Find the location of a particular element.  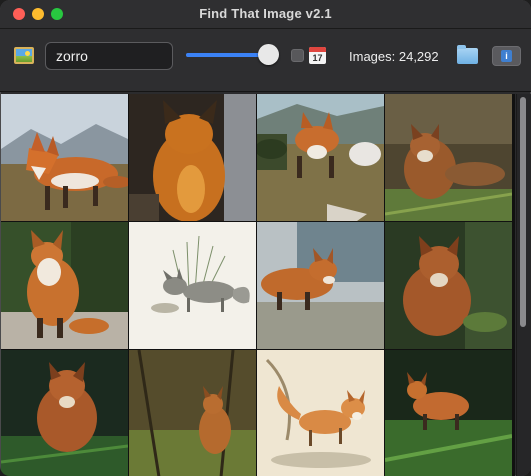

images-count-label: Images: 24,292 is located at coordinates (394, 56).